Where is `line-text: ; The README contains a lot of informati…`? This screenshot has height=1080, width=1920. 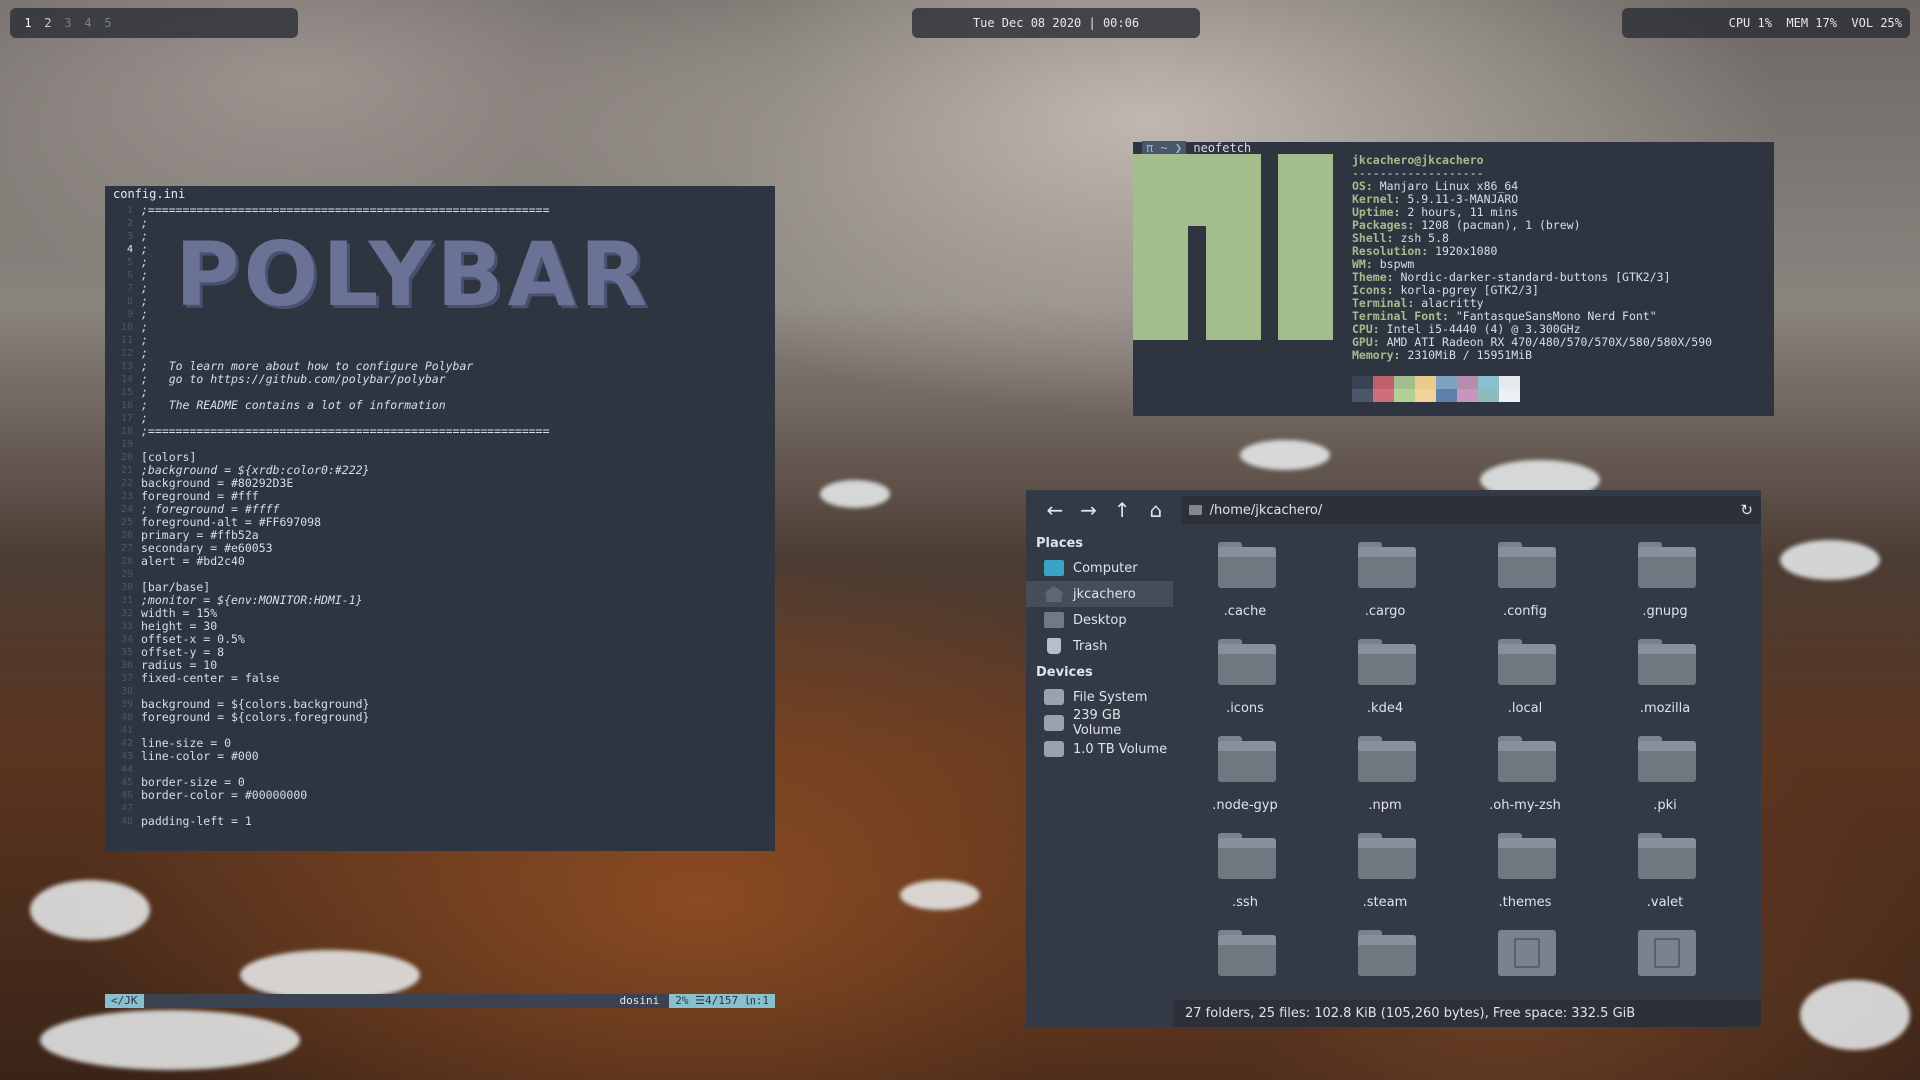
line-text: ; The README contains a lot of informati… is located at coordinates (293, 405).